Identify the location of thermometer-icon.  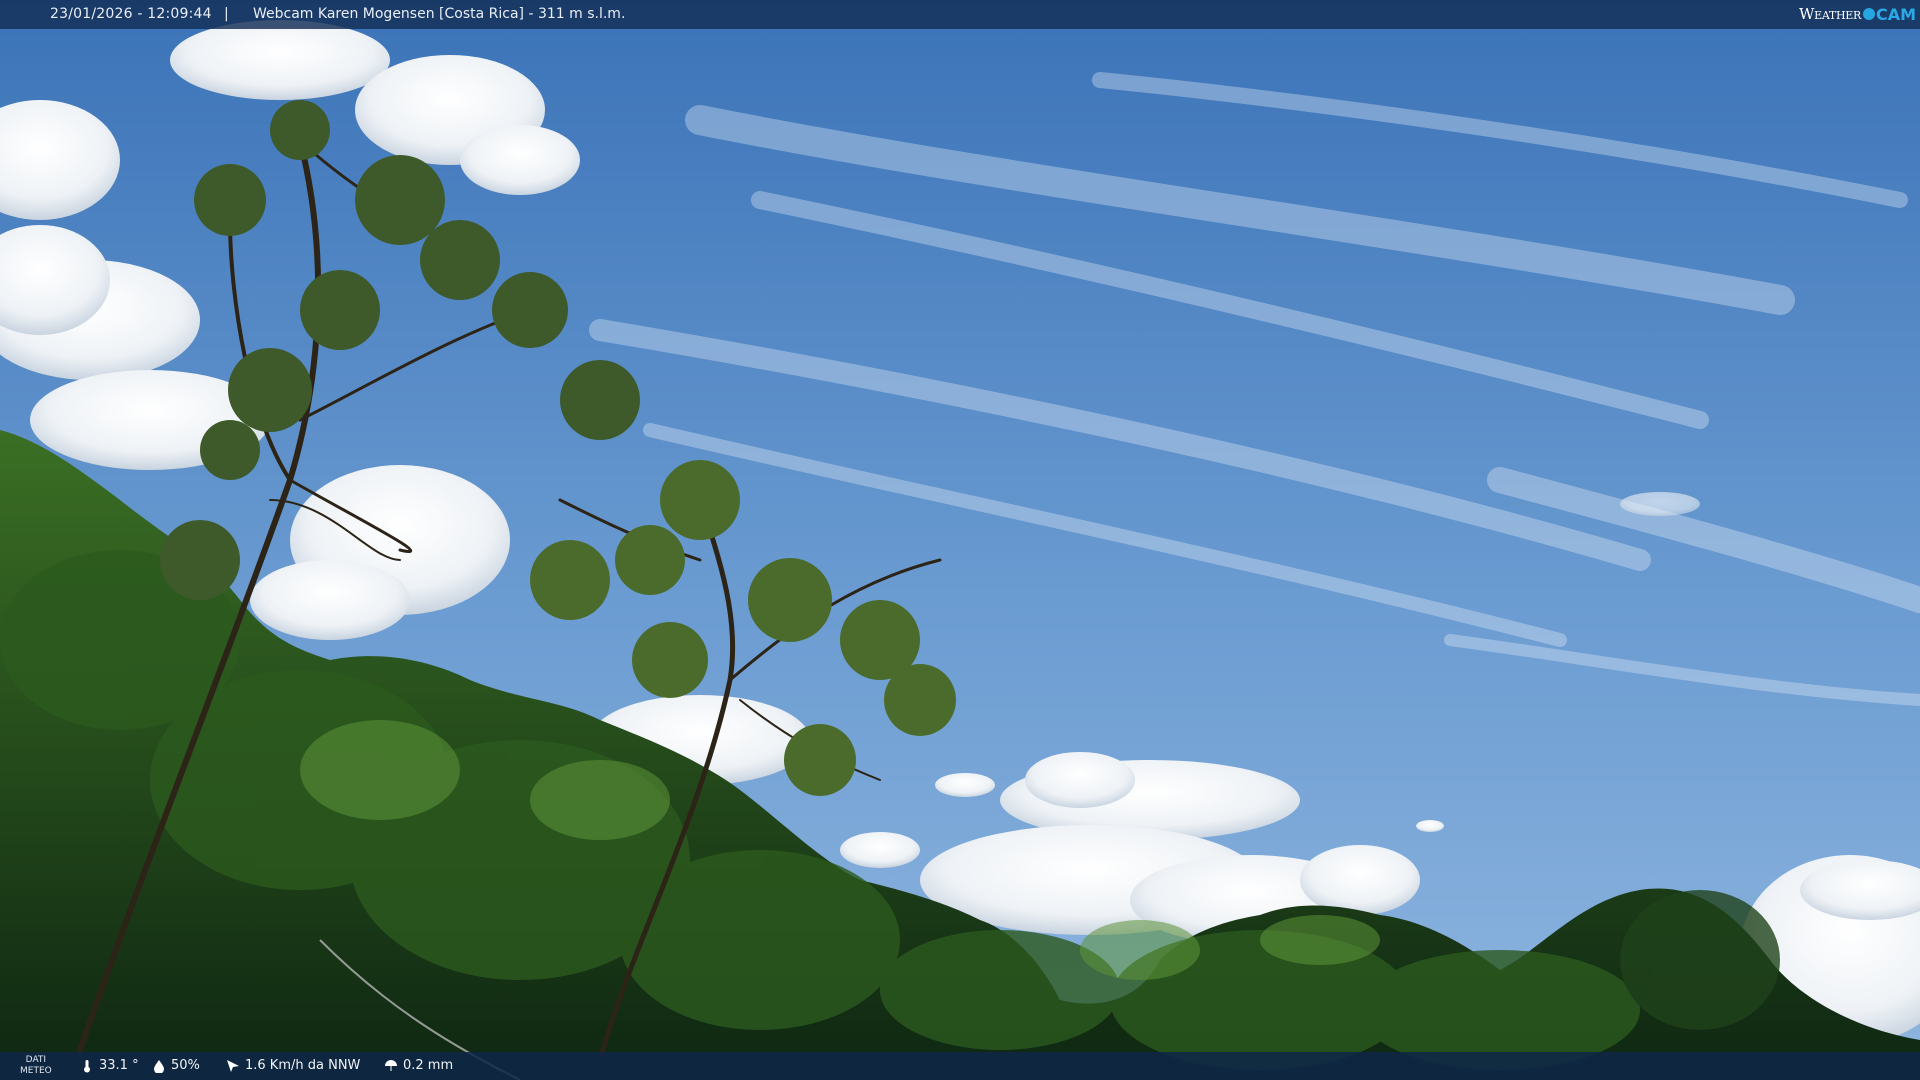
(87, 1065).